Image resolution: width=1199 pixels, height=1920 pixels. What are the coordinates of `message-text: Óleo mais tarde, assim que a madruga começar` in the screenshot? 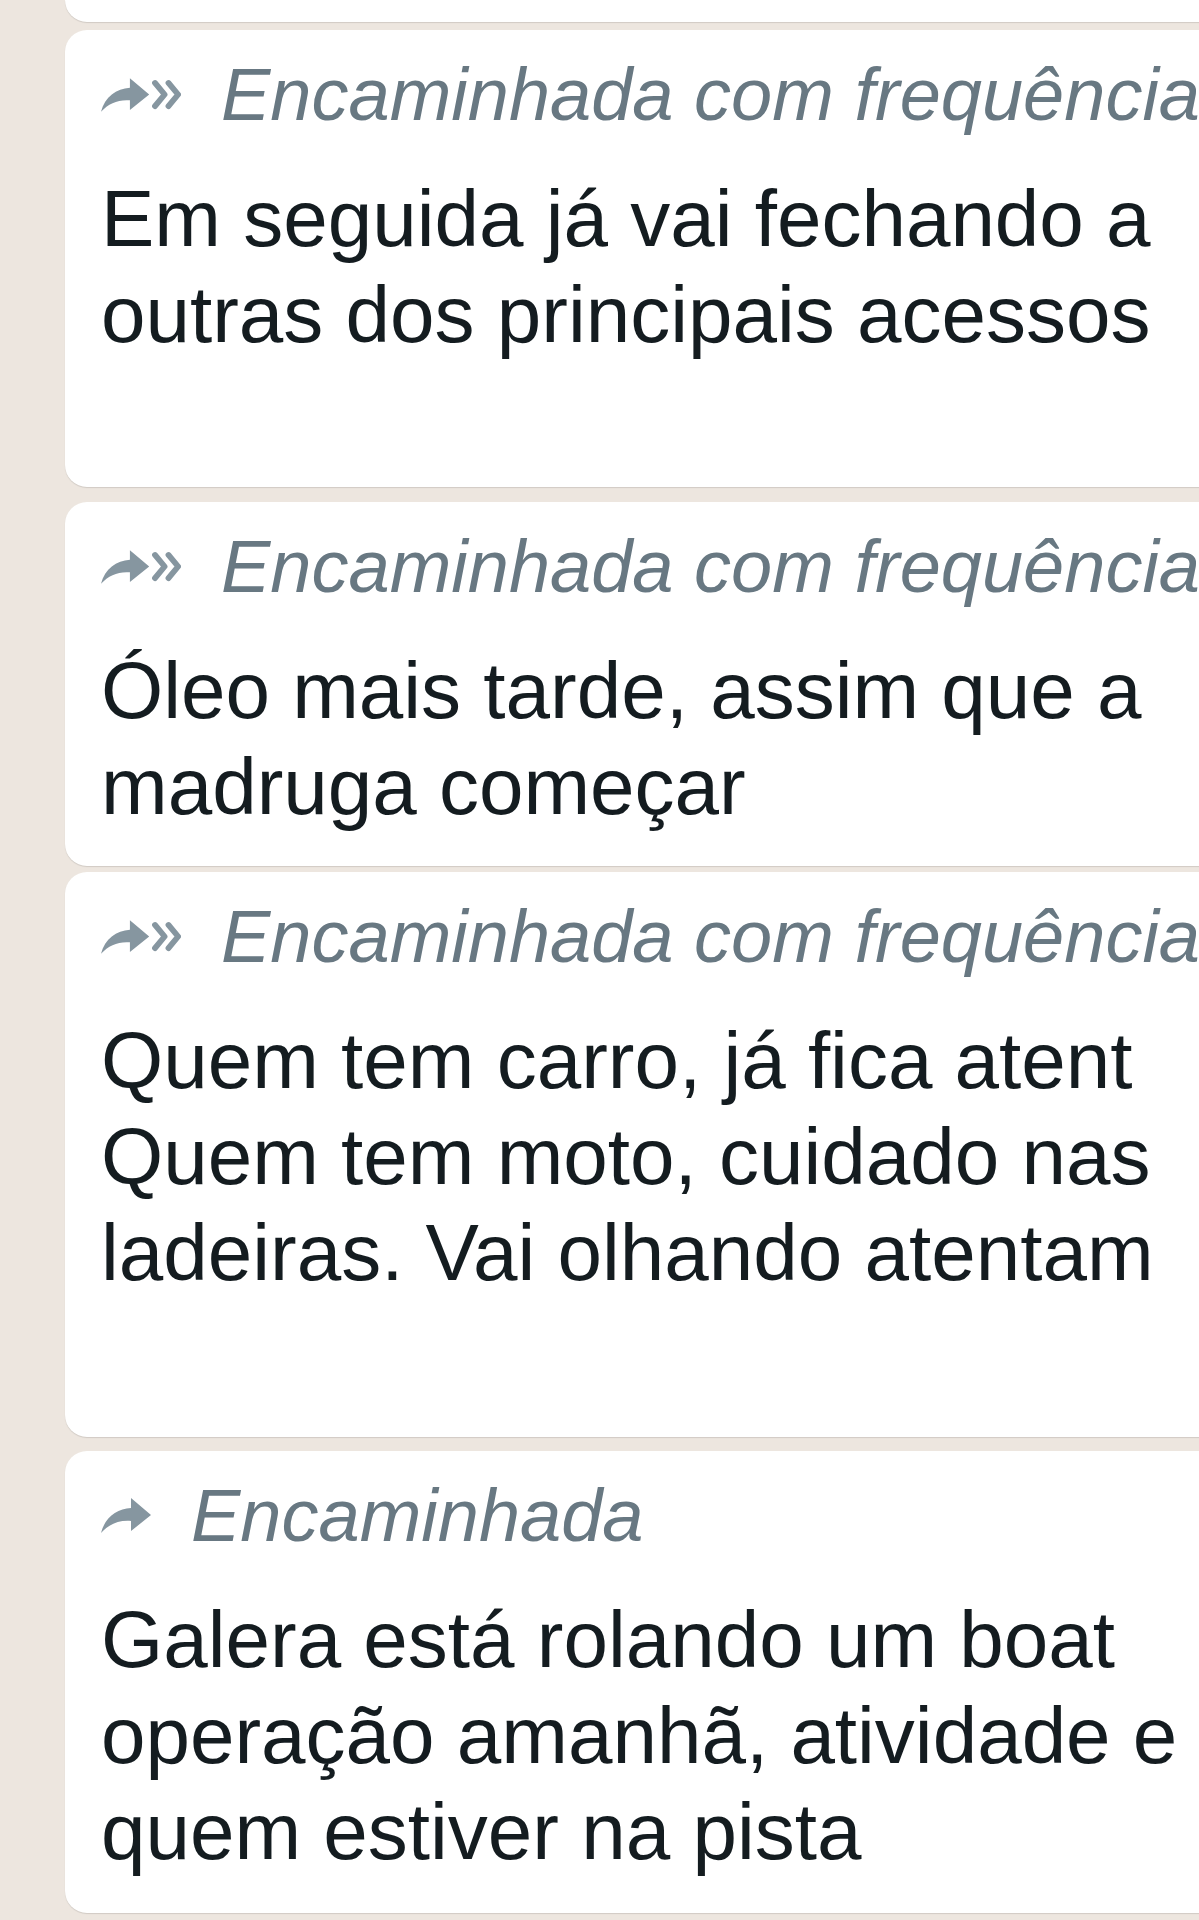 It's located at (621, 739).